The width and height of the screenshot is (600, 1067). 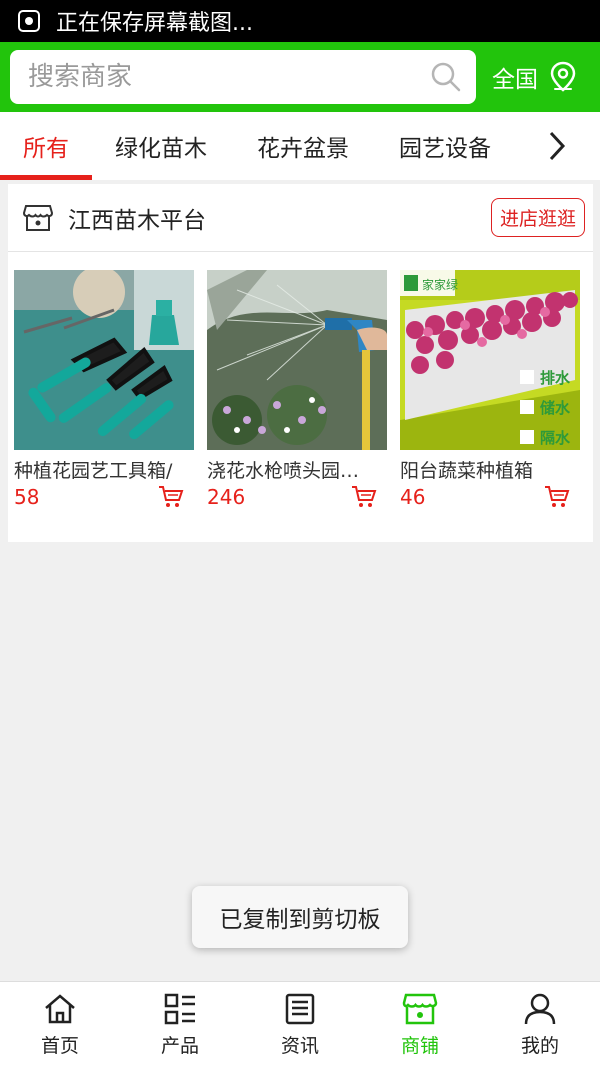 I want to click on tabs-more-button, so click(x=557, y=146).